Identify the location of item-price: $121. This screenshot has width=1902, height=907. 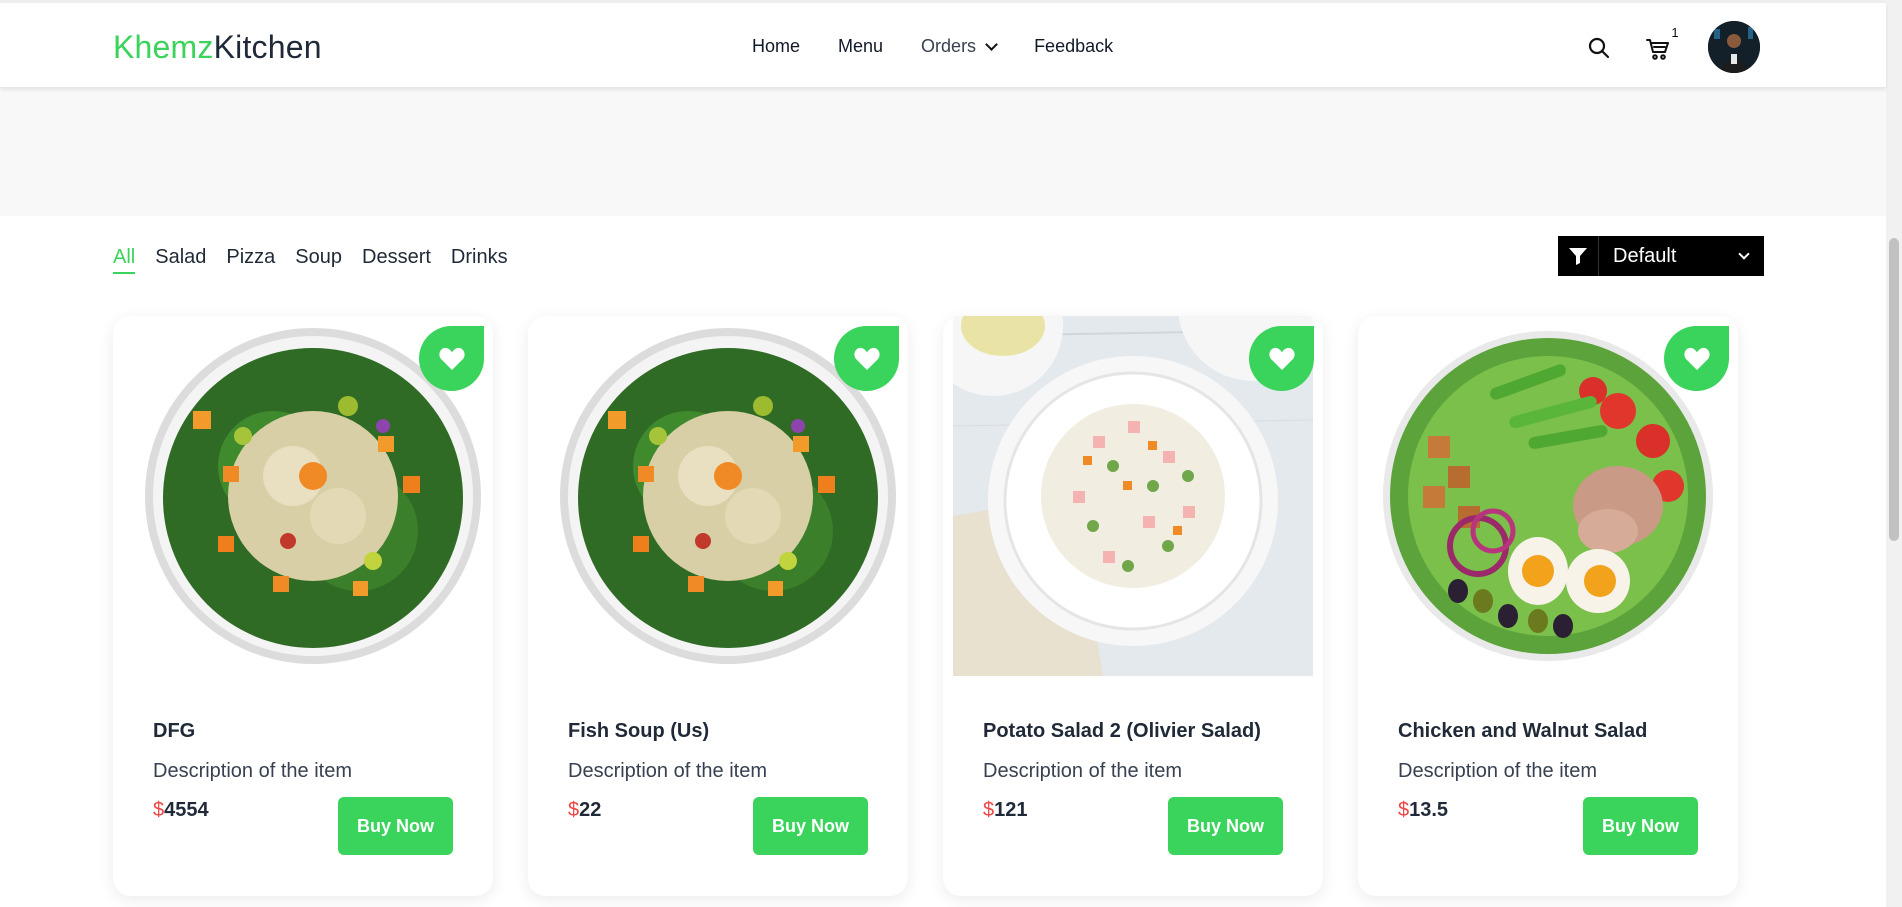
(1005, 810).